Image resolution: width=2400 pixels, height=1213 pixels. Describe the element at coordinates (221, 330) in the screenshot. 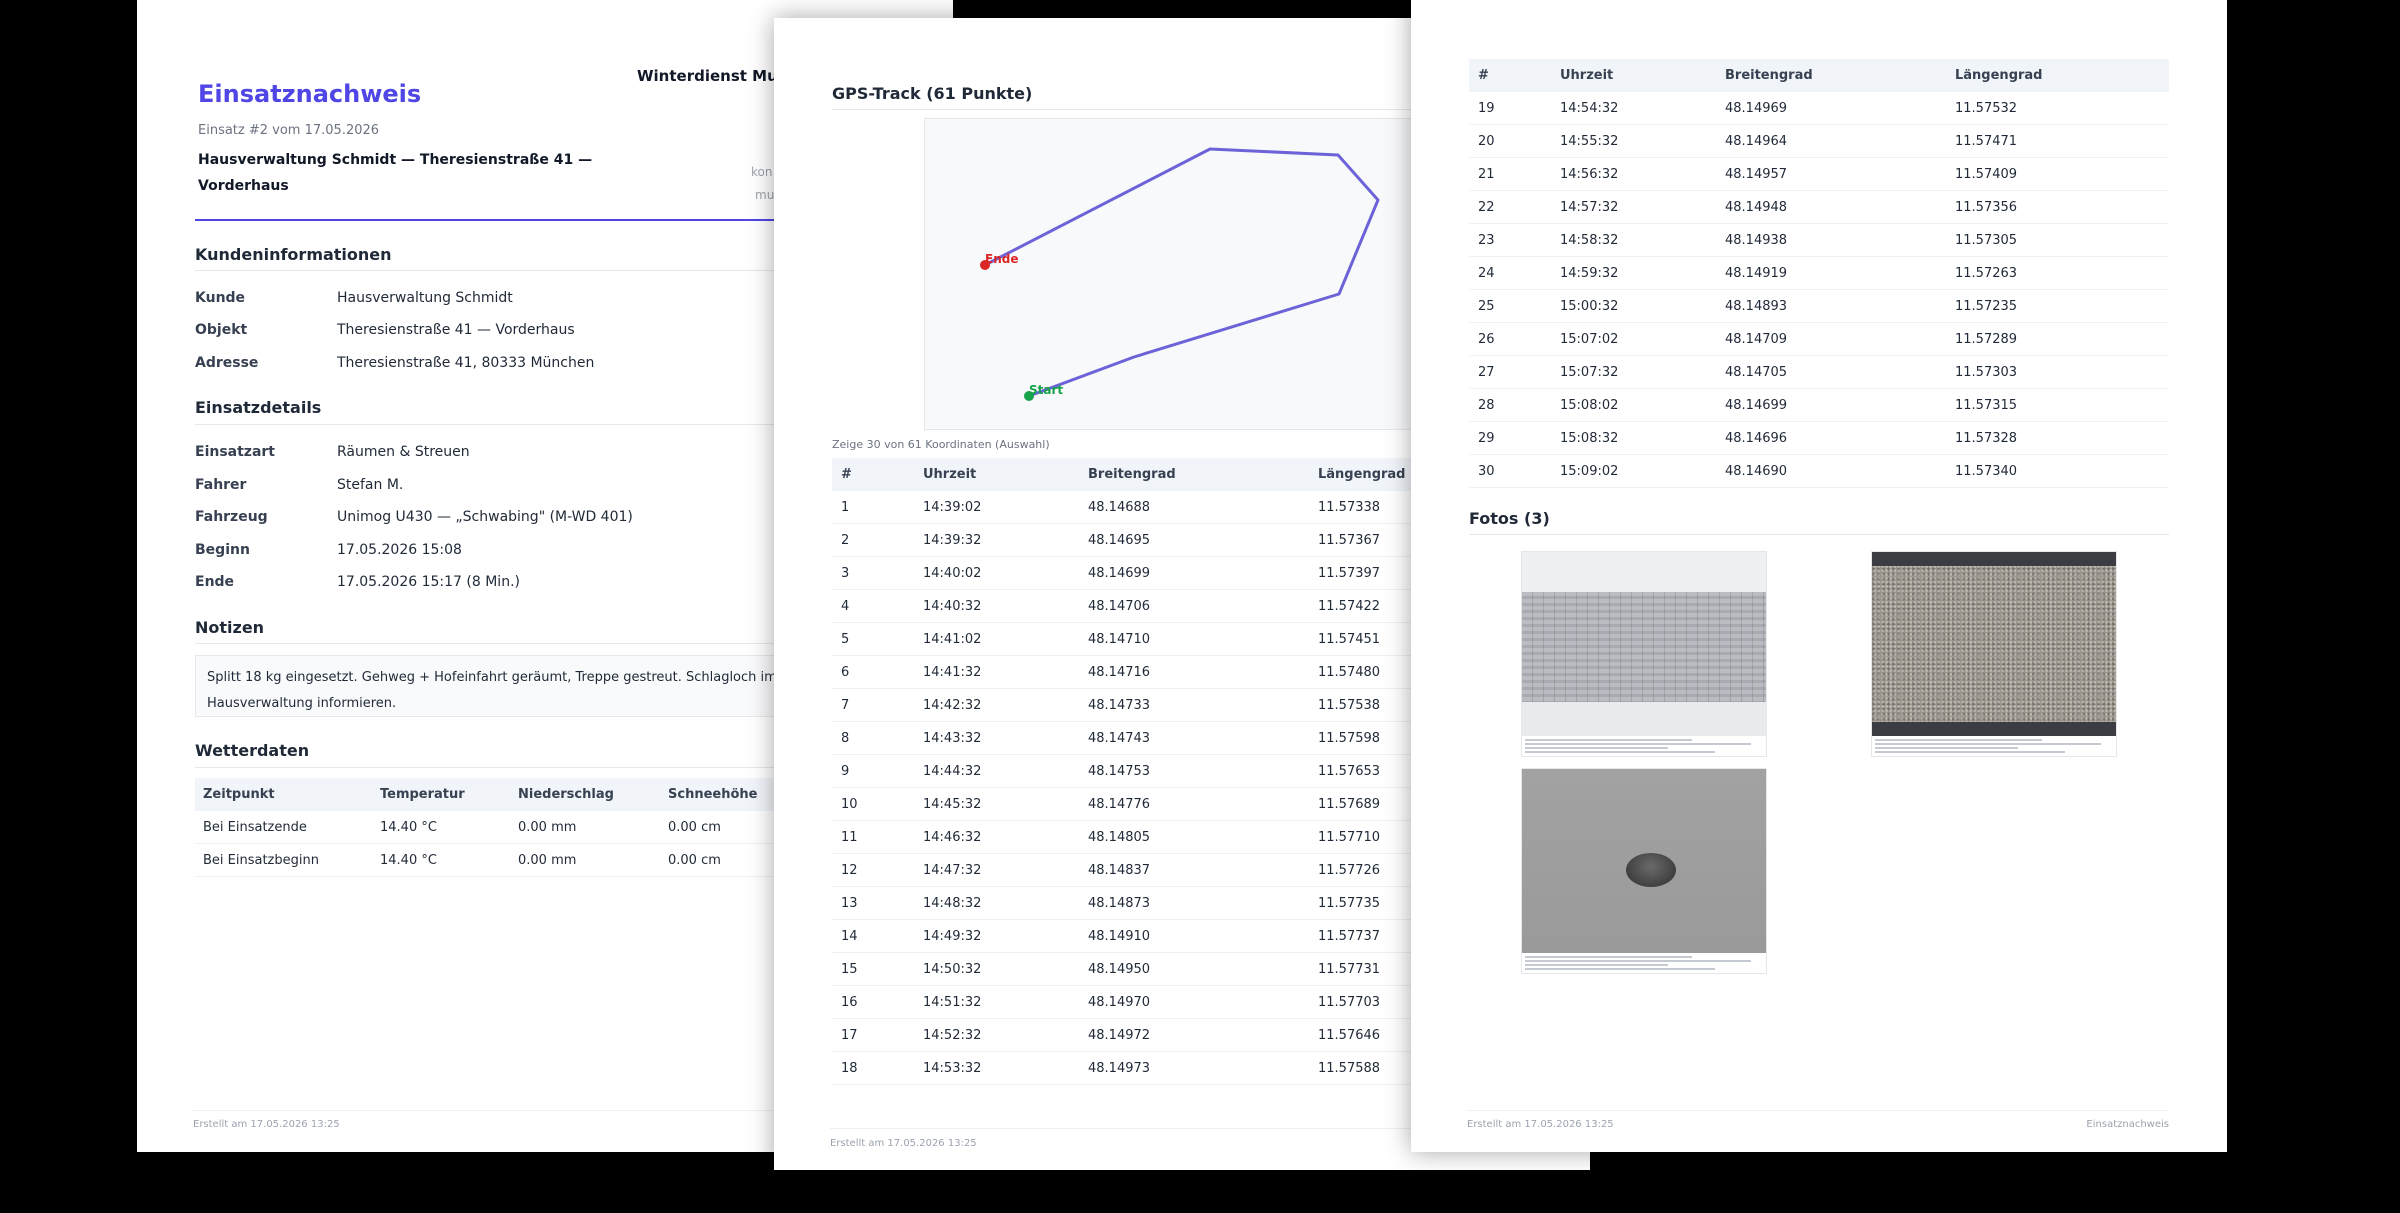

I see `object-key: Objekt` at that location.